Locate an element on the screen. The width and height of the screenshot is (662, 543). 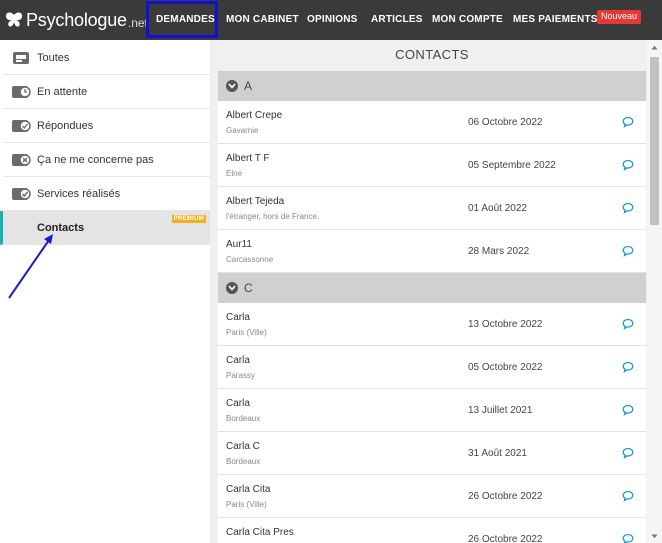
group-letter: C is located at coordinates (248, 288).